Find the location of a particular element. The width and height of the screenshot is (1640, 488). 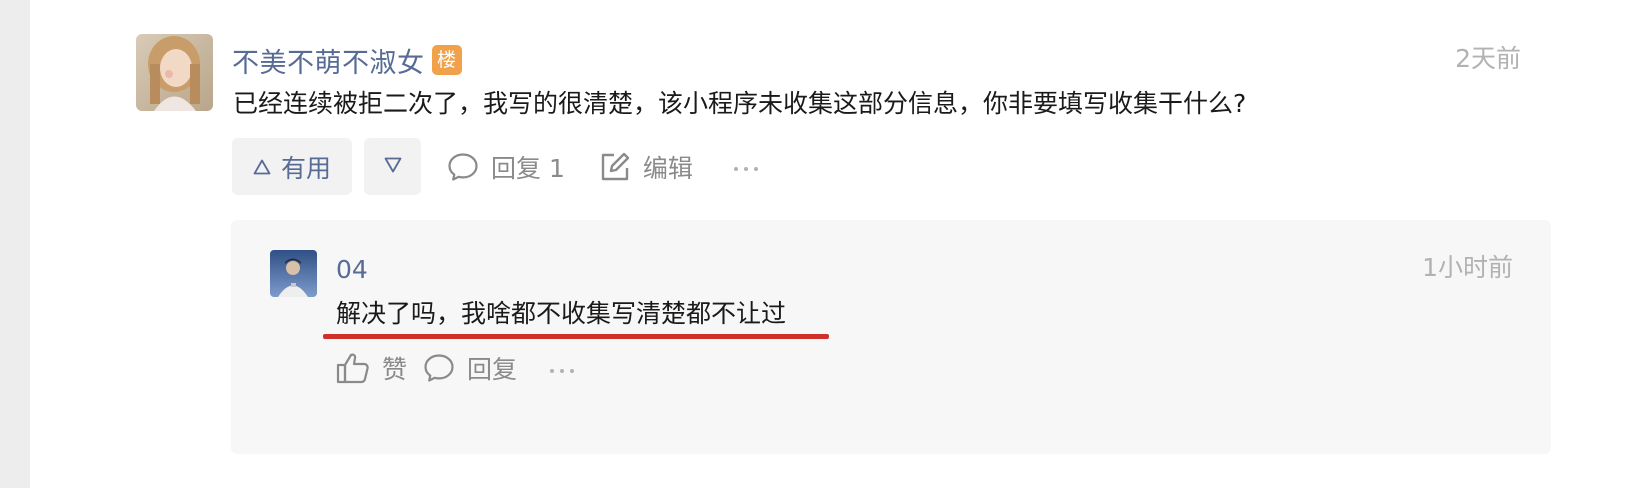

triangle-down-icon is located at coordinates (393, 167).